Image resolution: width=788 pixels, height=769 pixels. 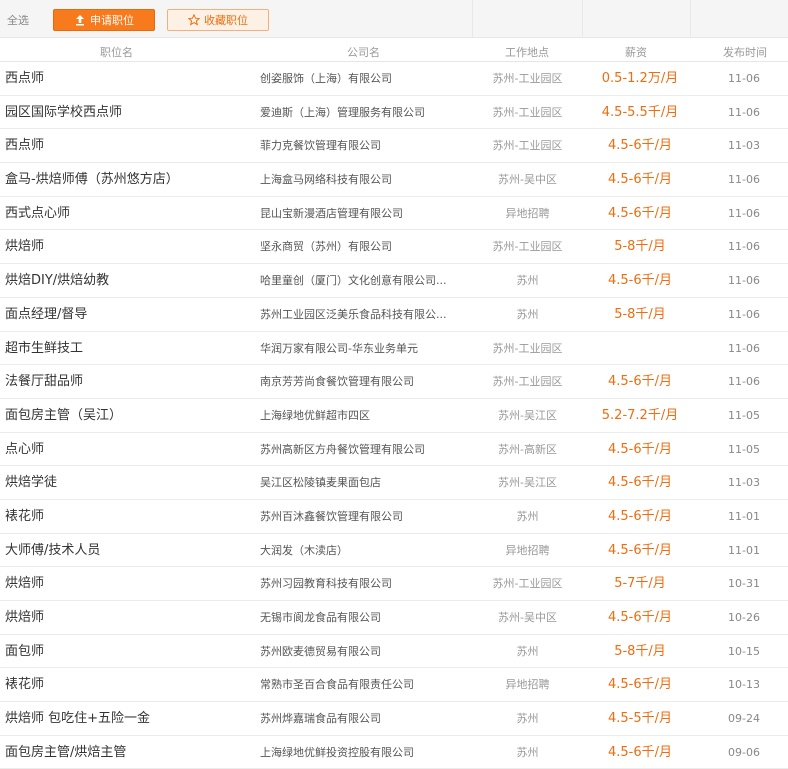 What do you see at coordinates (218, 20) in the screenshot?
I see `favorite-button: 收藏职位` at bounding box center [218, 20].